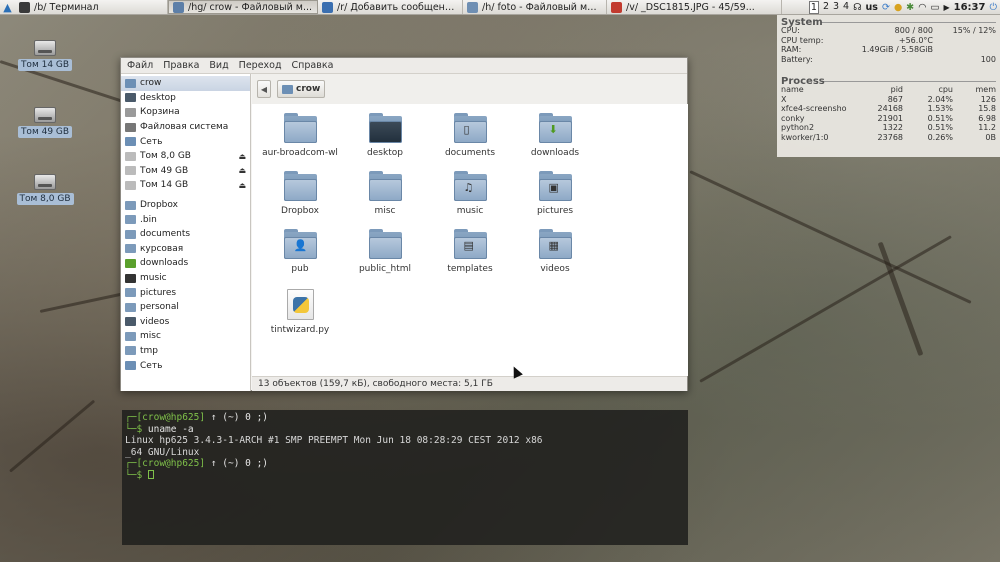 Image resolution: width=1000 pixels, height=562 pixels. What do you see at coordinates (185, 249) in the screenshot?
I see `sidebar-item: курсовая` at bounding box center [185, 249].